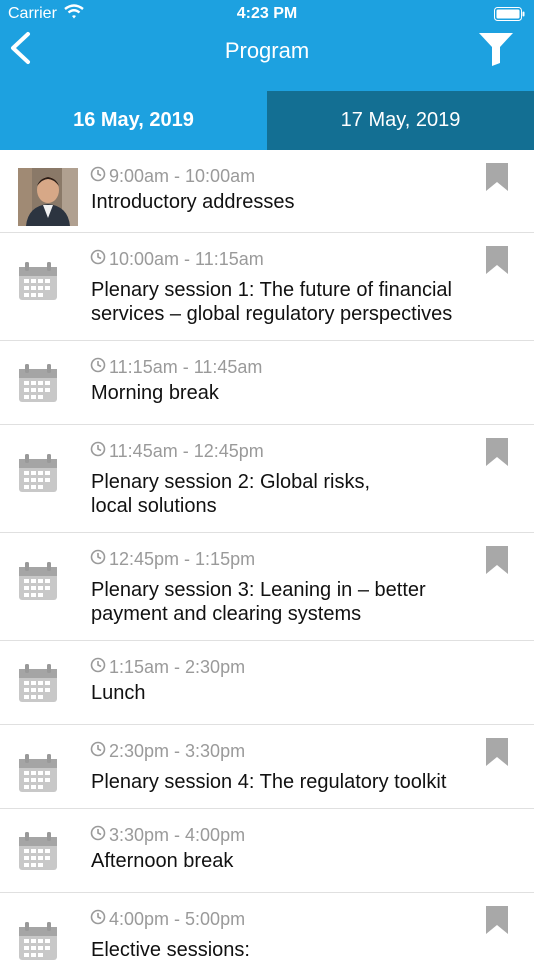 The width and height of the screenshot is (534, 966). I want to click on session-time-text: 3:30pm - 4:00pm, so click(177, 835).